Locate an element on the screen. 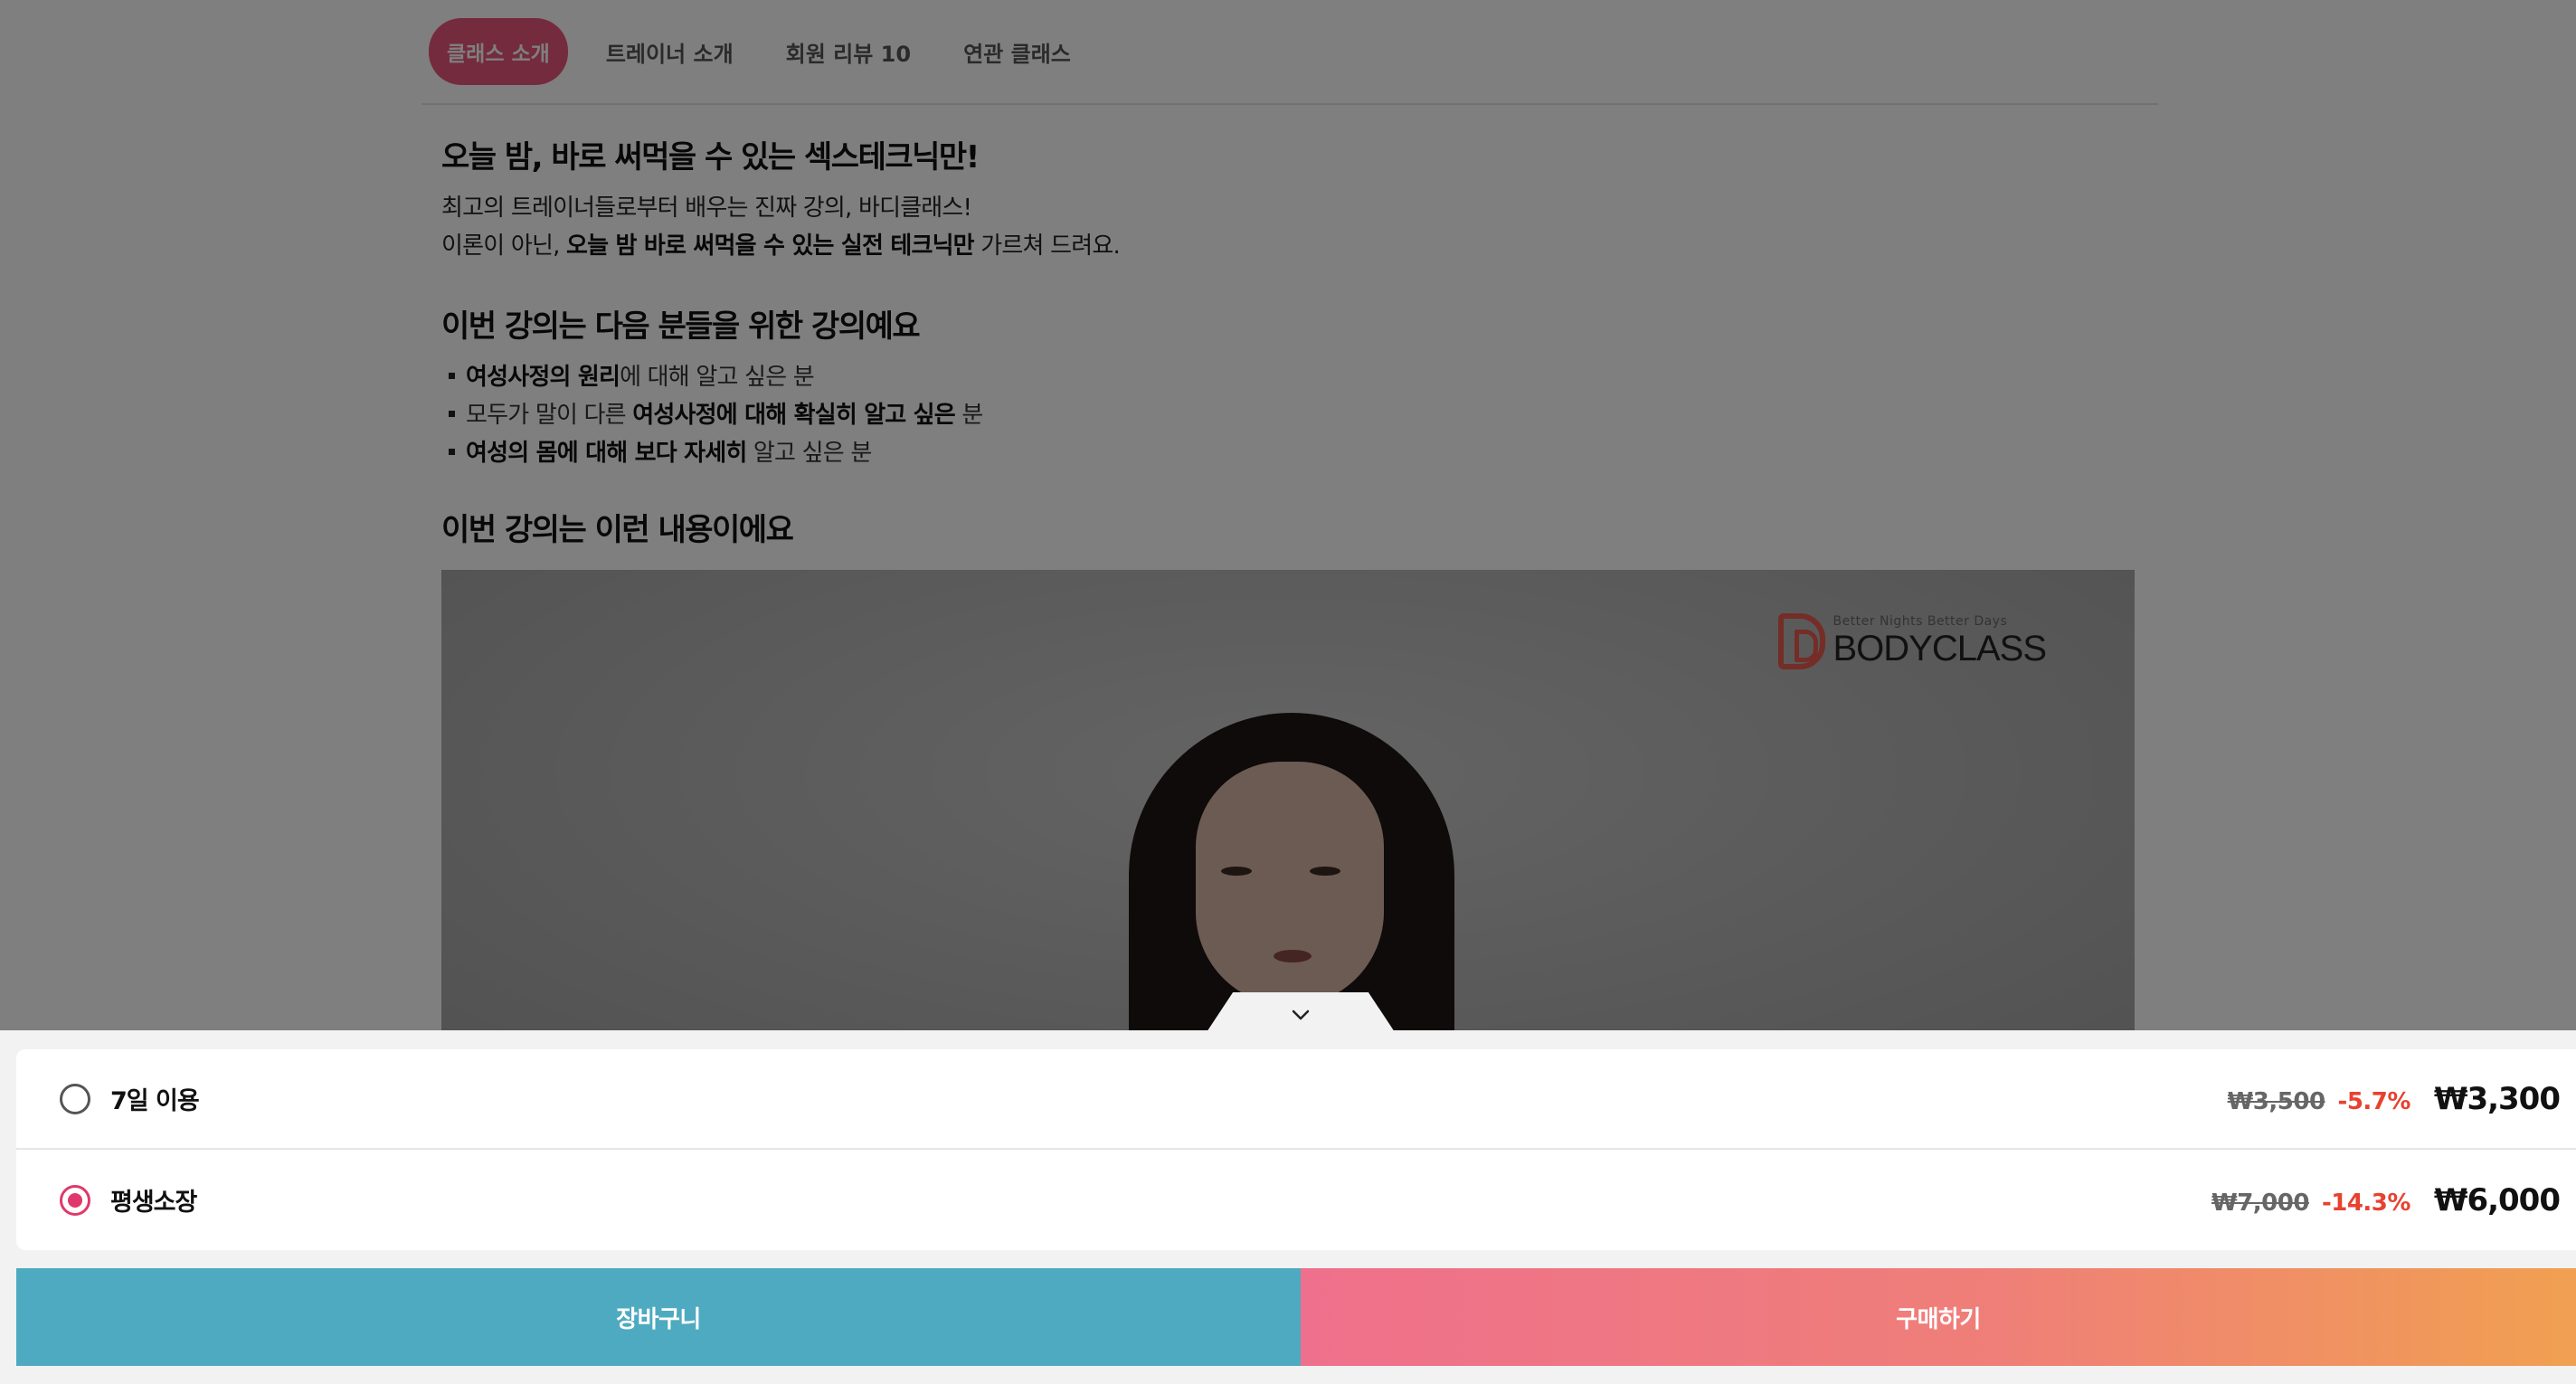 This screenshot has height=1384, width=2576. add-to-cart-button: 장바구니 is located at coordinates (658, 1317).